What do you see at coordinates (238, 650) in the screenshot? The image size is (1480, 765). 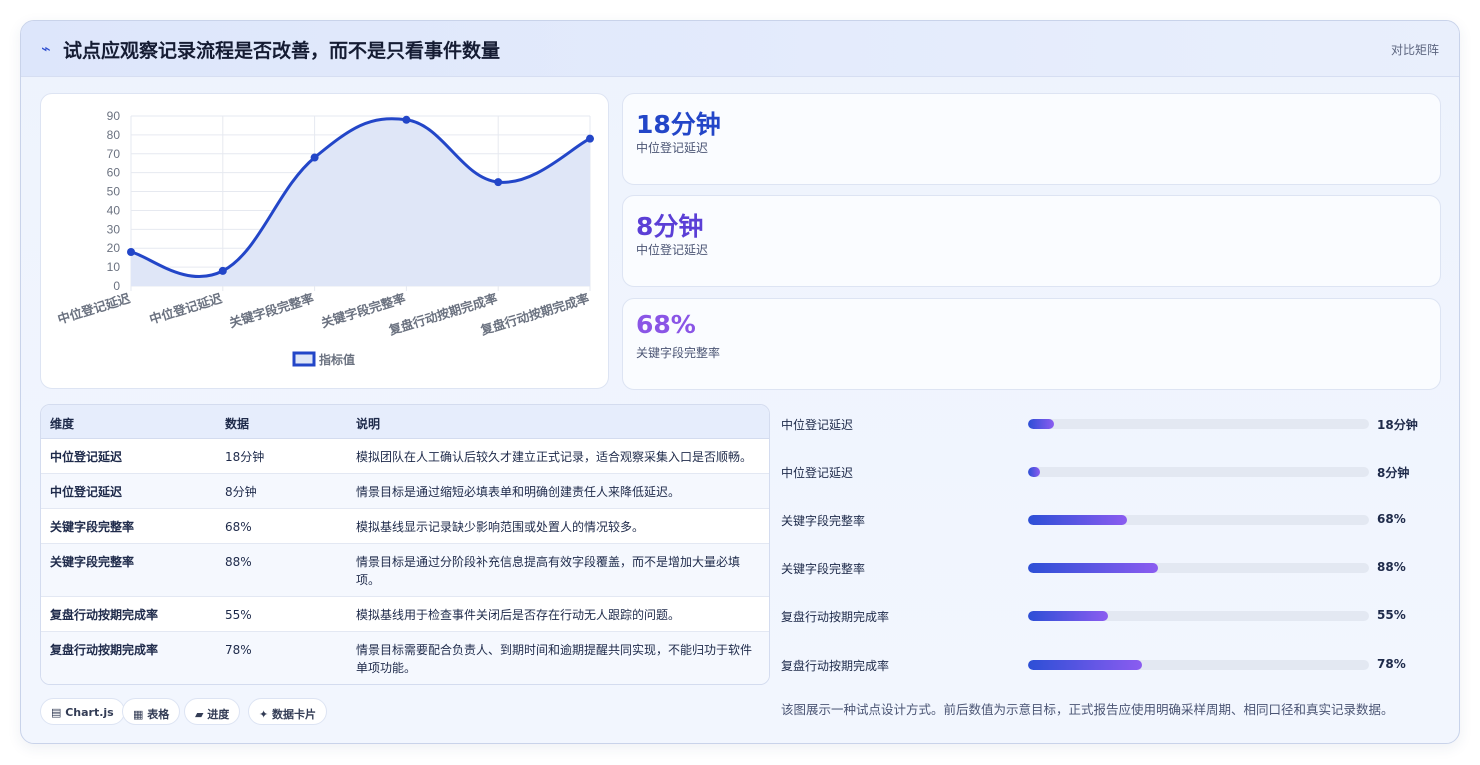 I see `cell-data: 78%` at bounding box center [238, 650].